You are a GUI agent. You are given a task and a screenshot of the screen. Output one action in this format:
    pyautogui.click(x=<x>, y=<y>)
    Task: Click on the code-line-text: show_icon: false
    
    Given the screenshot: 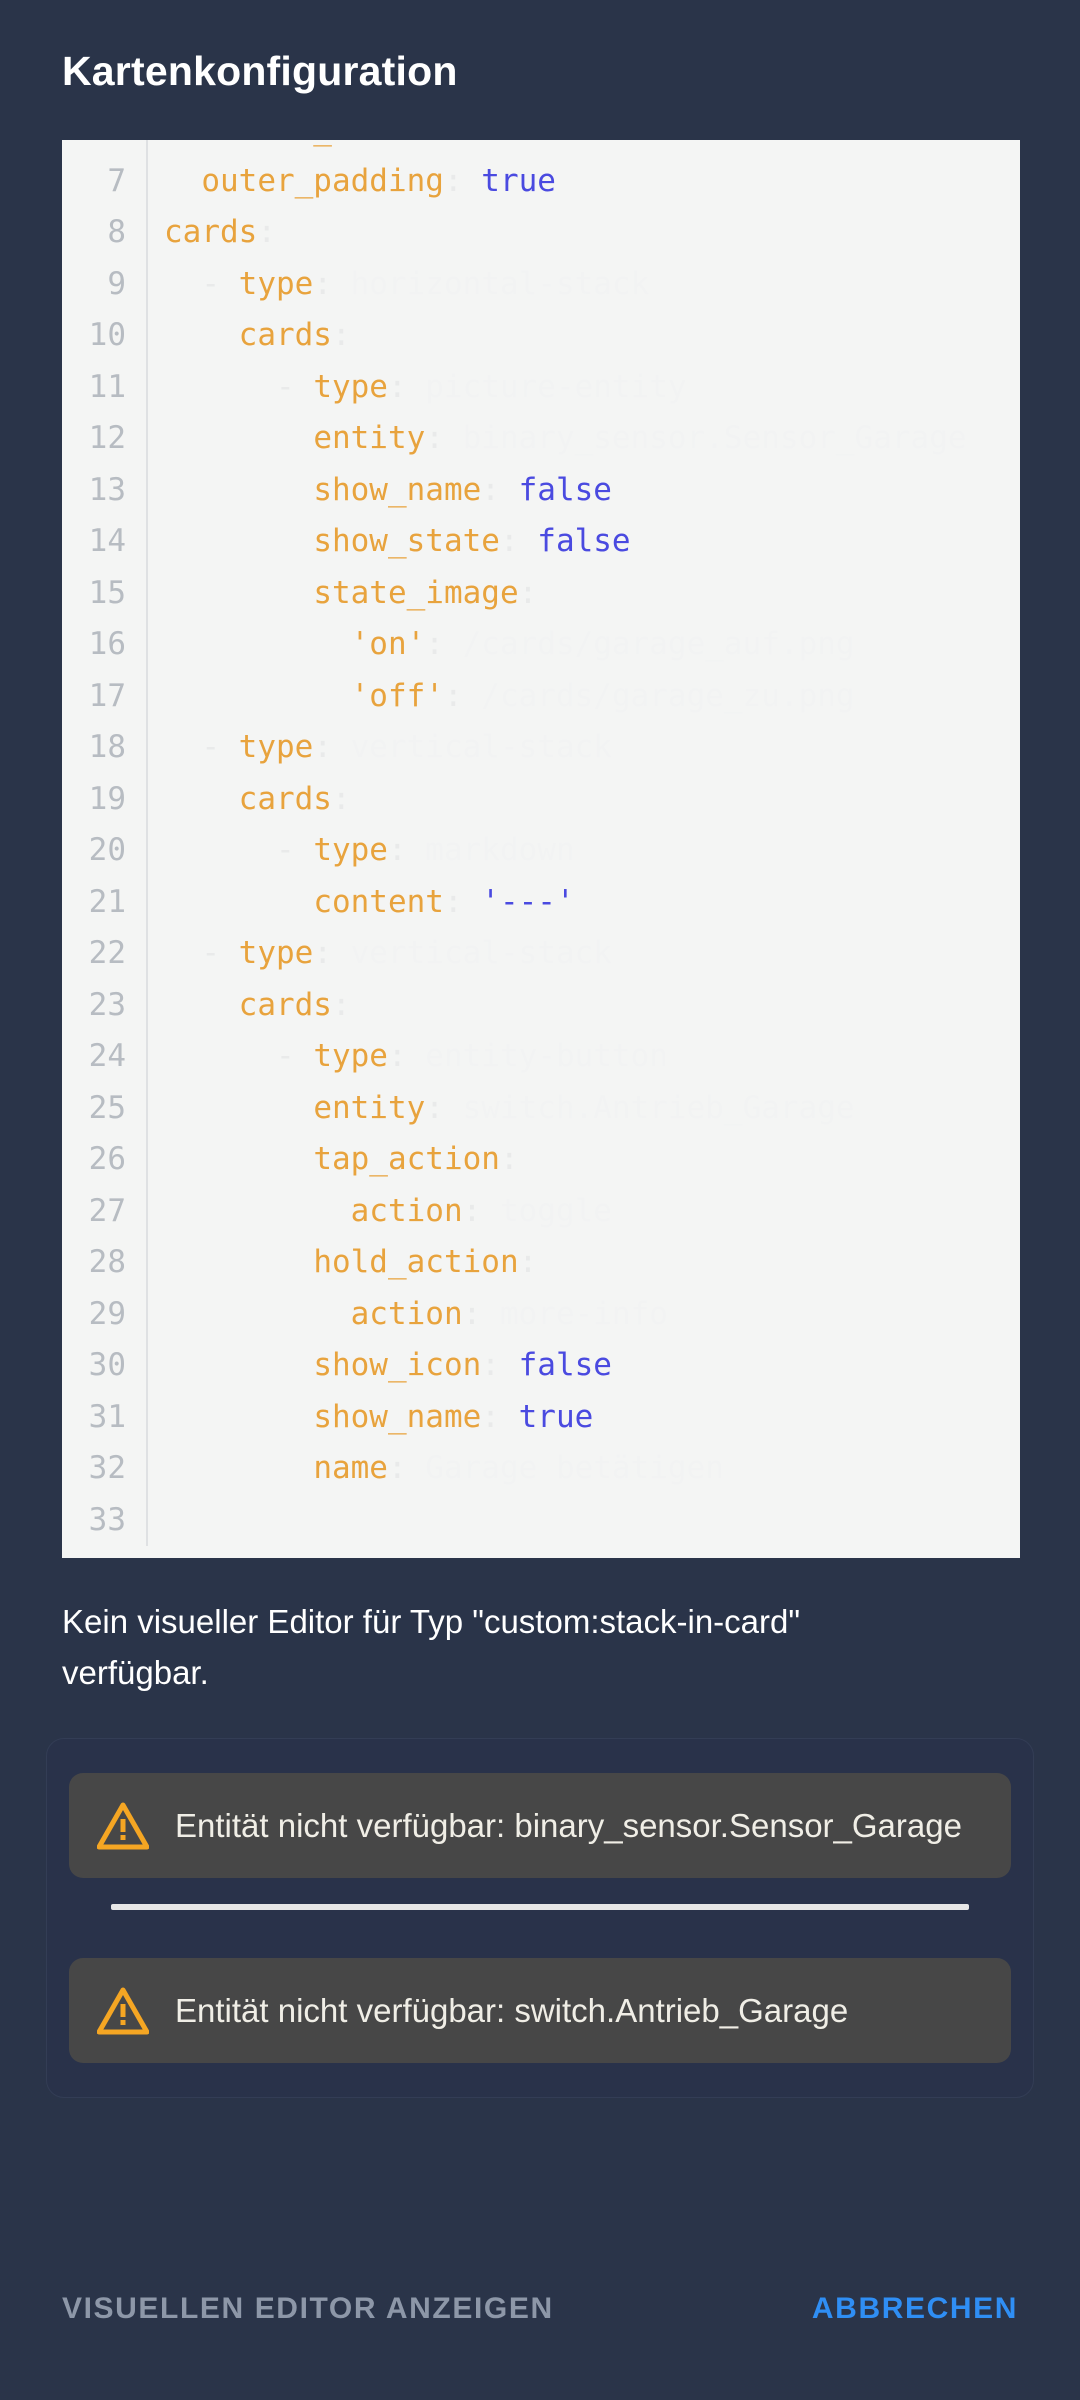 What is the action you would take?
    pyautogui.click(x=584, y=1366)
    